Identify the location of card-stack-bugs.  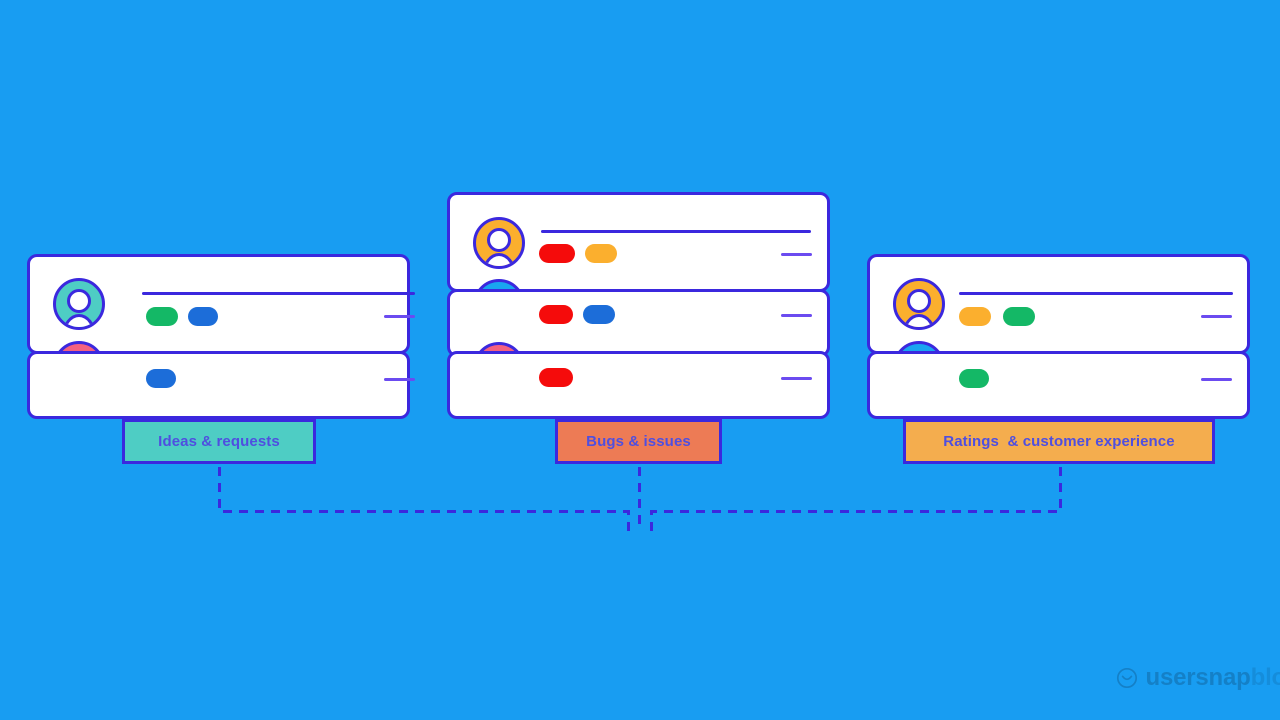
(638, 305).